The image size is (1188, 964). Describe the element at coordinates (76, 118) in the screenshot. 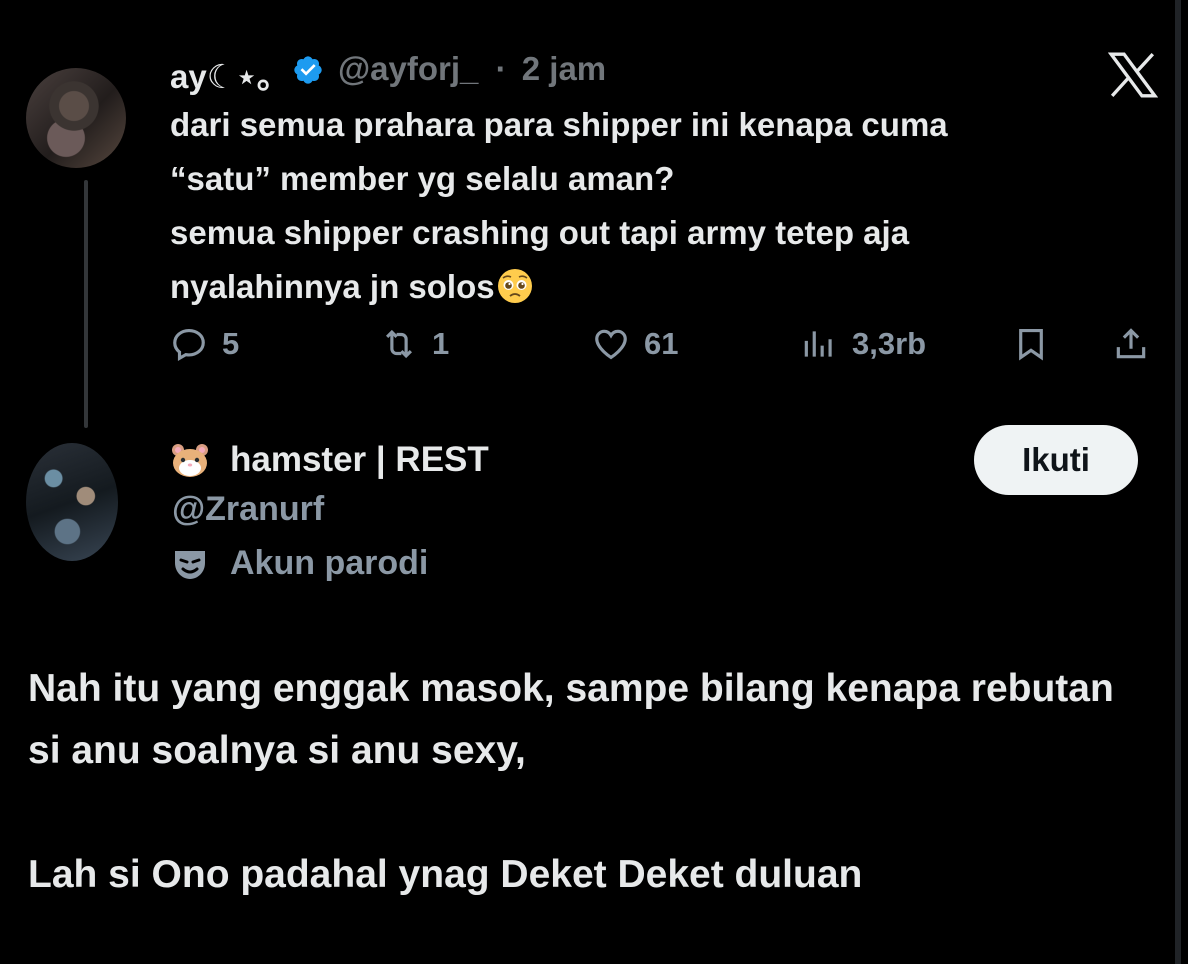

I see `avatar-ayforj` at that location.